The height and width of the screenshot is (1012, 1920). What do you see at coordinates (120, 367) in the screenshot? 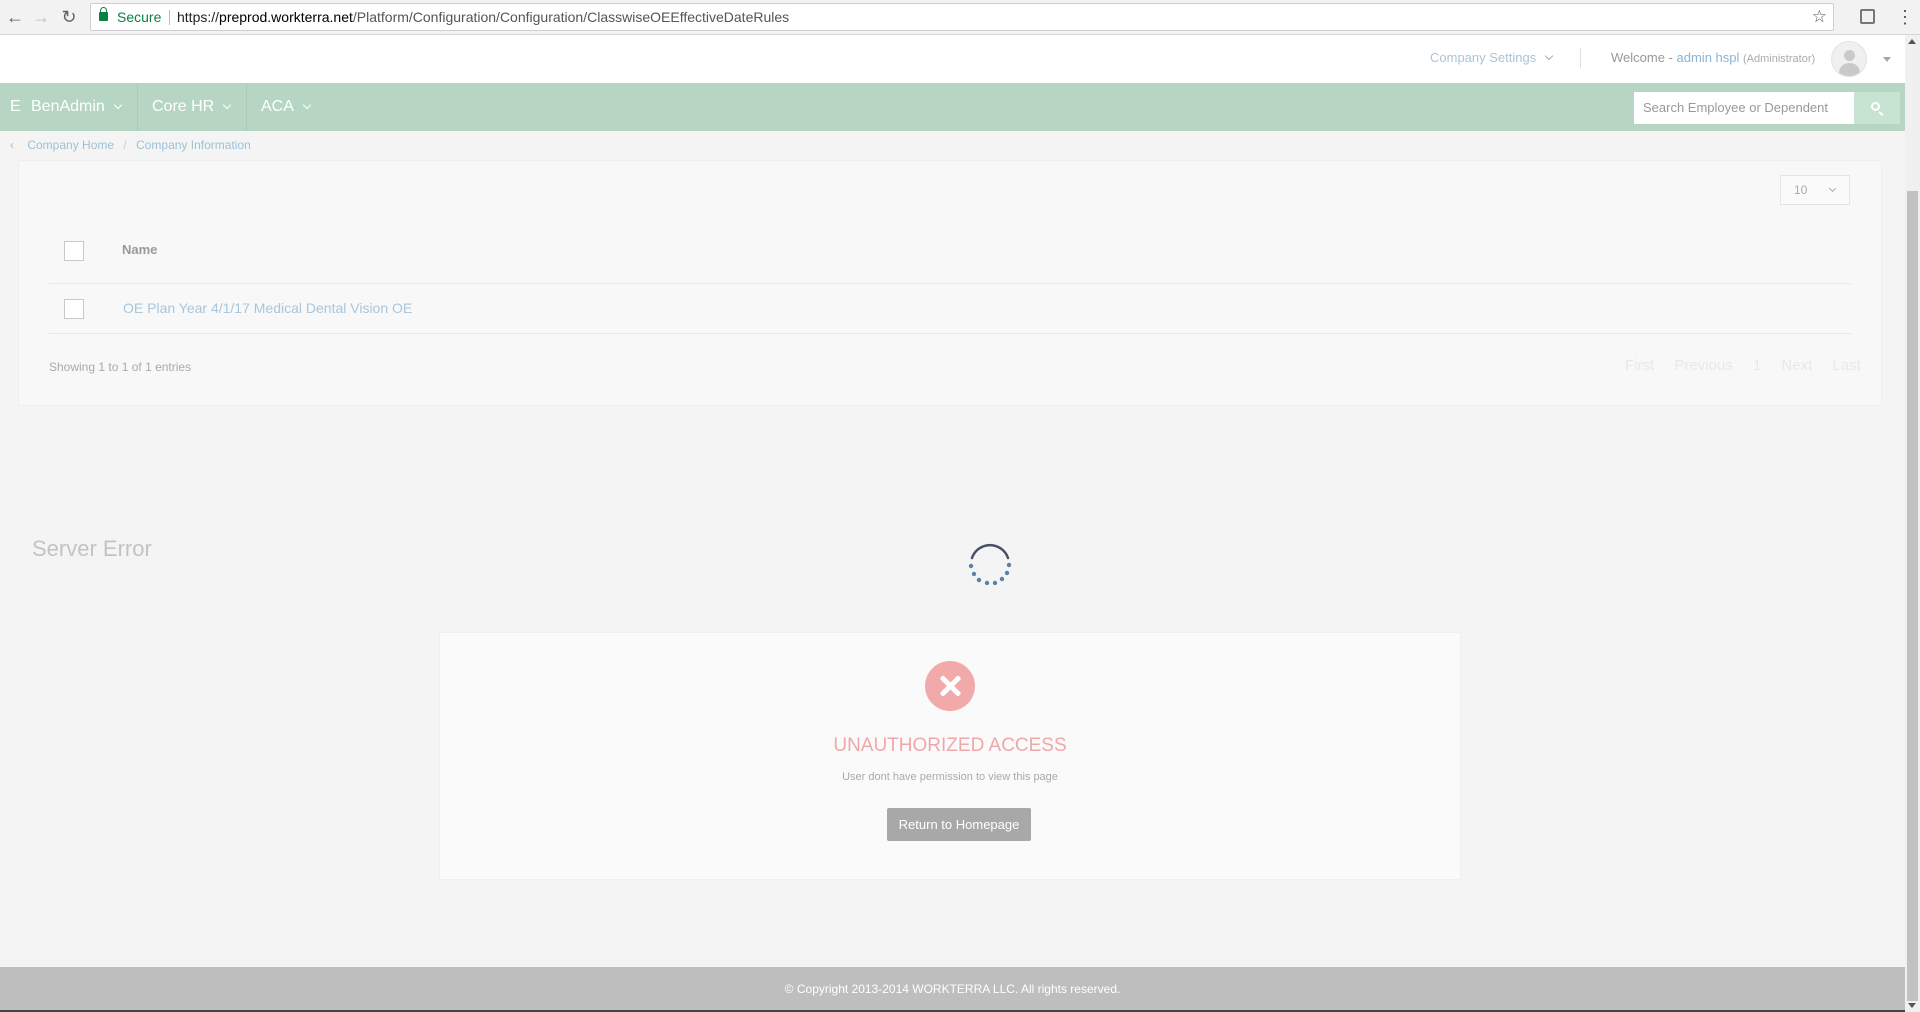
I see `table-info: Showing 1 to 1 of 1 entries` at bounding box center [120, 367].